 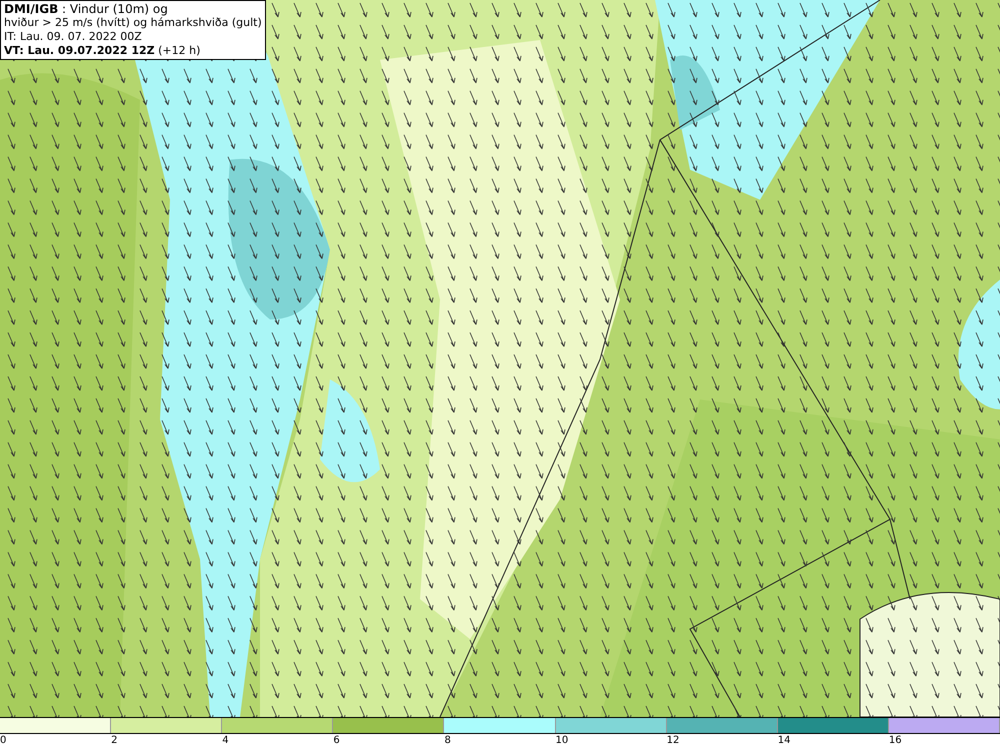 What do you see at coordinates (225, 740) in the screenshot?
I see `legend-label: 4` at bounding box center [225, 740].